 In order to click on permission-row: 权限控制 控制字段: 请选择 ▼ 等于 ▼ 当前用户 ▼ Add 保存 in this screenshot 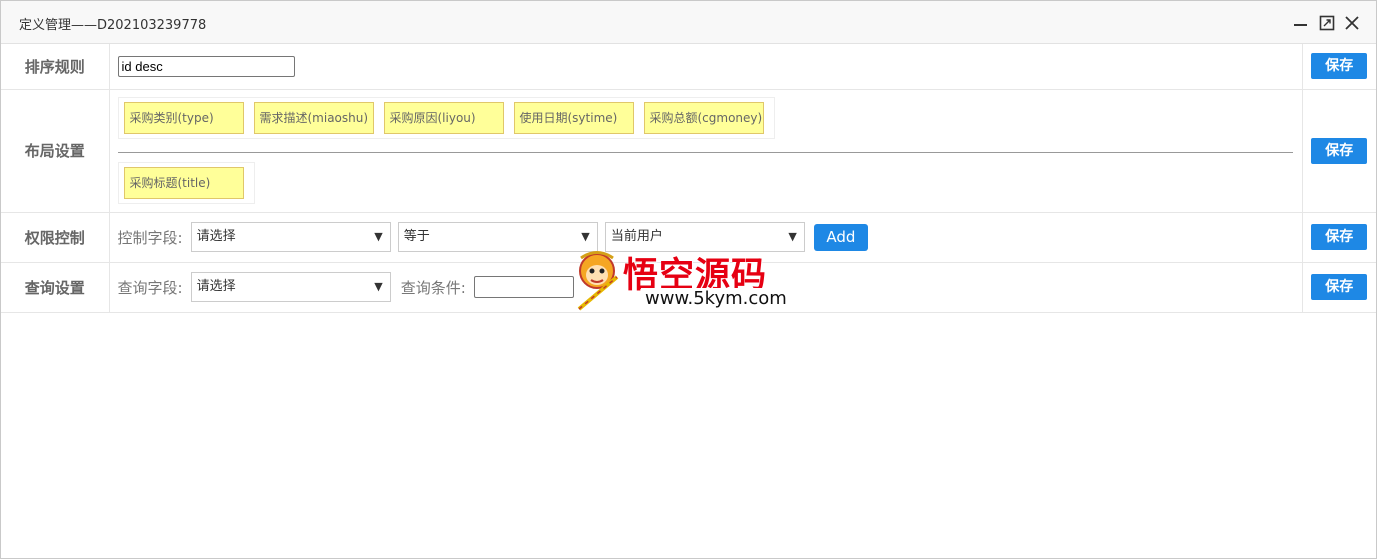, I will do `click(688, 237)`.